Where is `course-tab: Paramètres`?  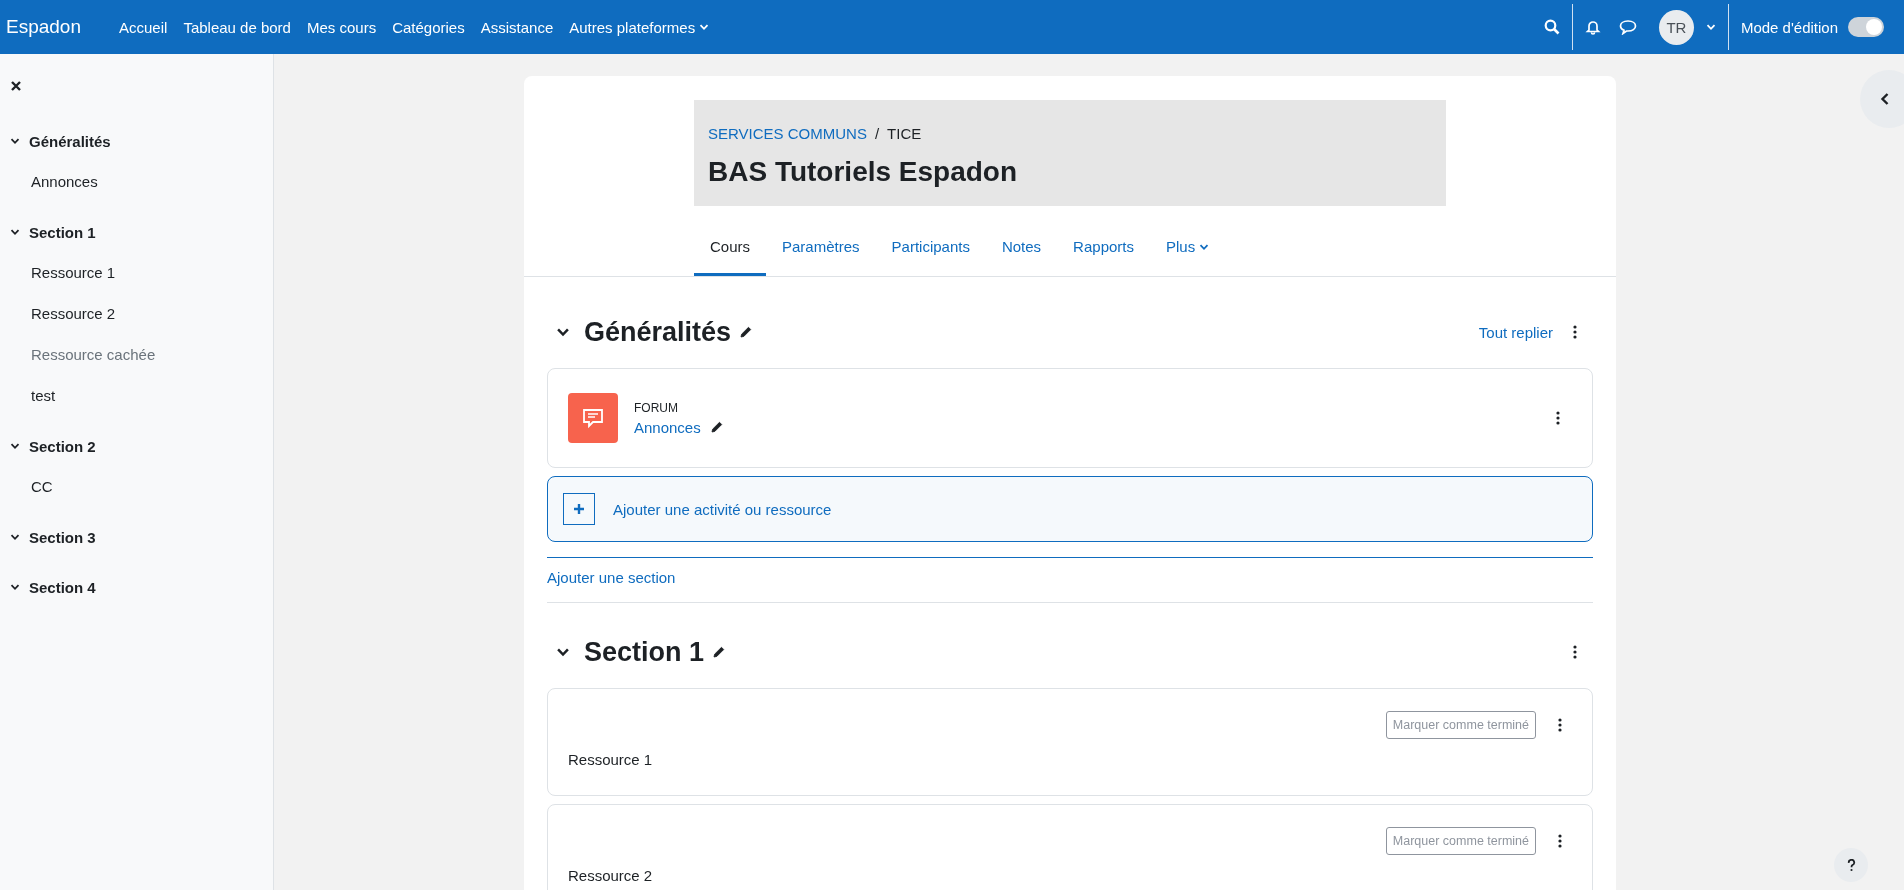
course-tab: Paramètres is located at coordinates (821, 248).